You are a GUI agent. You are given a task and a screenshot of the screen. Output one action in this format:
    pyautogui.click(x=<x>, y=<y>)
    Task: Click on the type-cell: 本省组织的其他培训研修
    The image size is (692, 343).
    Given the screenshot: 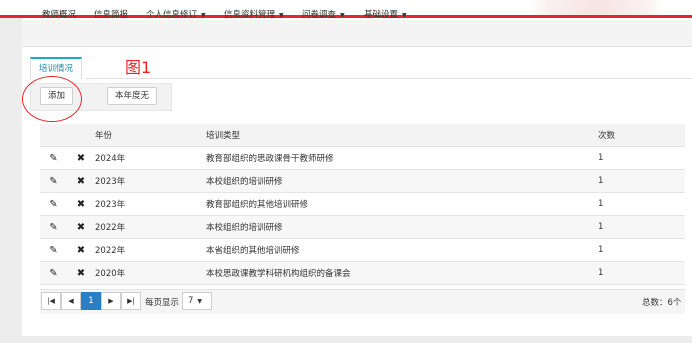 What is the action you would take?
    pyautogui.click(x=402, y=250)
    